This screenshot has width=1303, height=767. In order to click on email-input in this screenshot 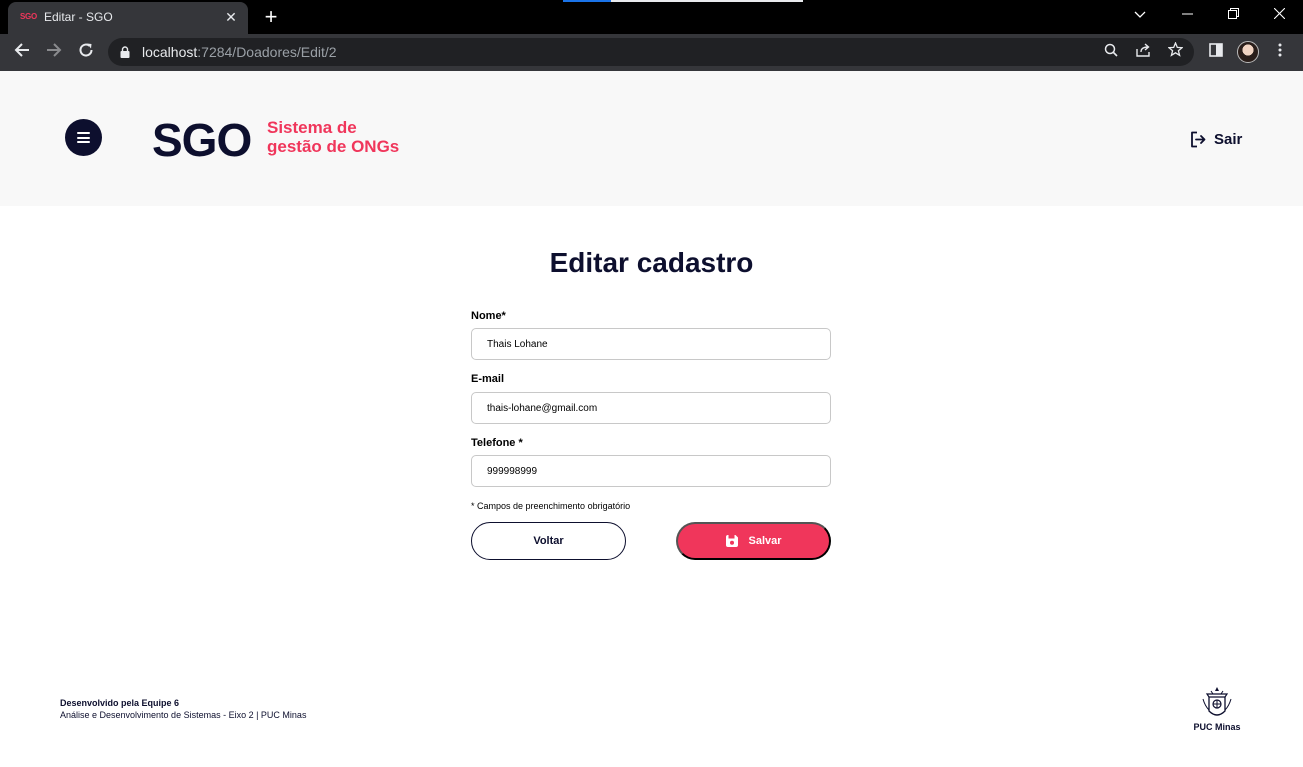, I will do `click(651, 408)`.